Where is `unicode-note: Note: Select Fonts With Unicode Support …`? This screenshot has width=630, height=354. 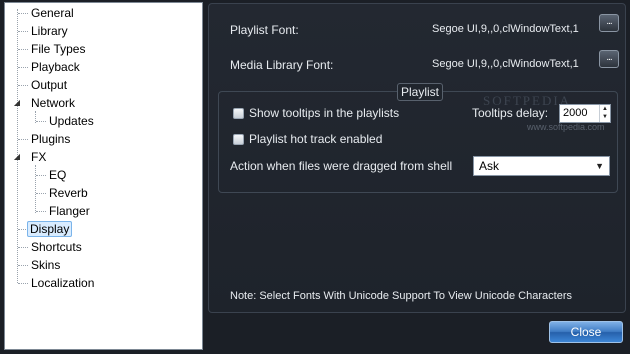
unicode-note: Note: Select Fonts With Unicode Support … is located at coordinates (401, 296).